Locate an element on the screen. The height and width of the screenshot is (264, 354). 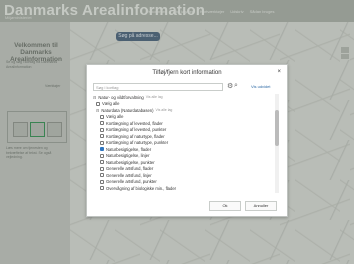
row-label: Generelle artsfund, punkter is located at coordinates (131, 181).